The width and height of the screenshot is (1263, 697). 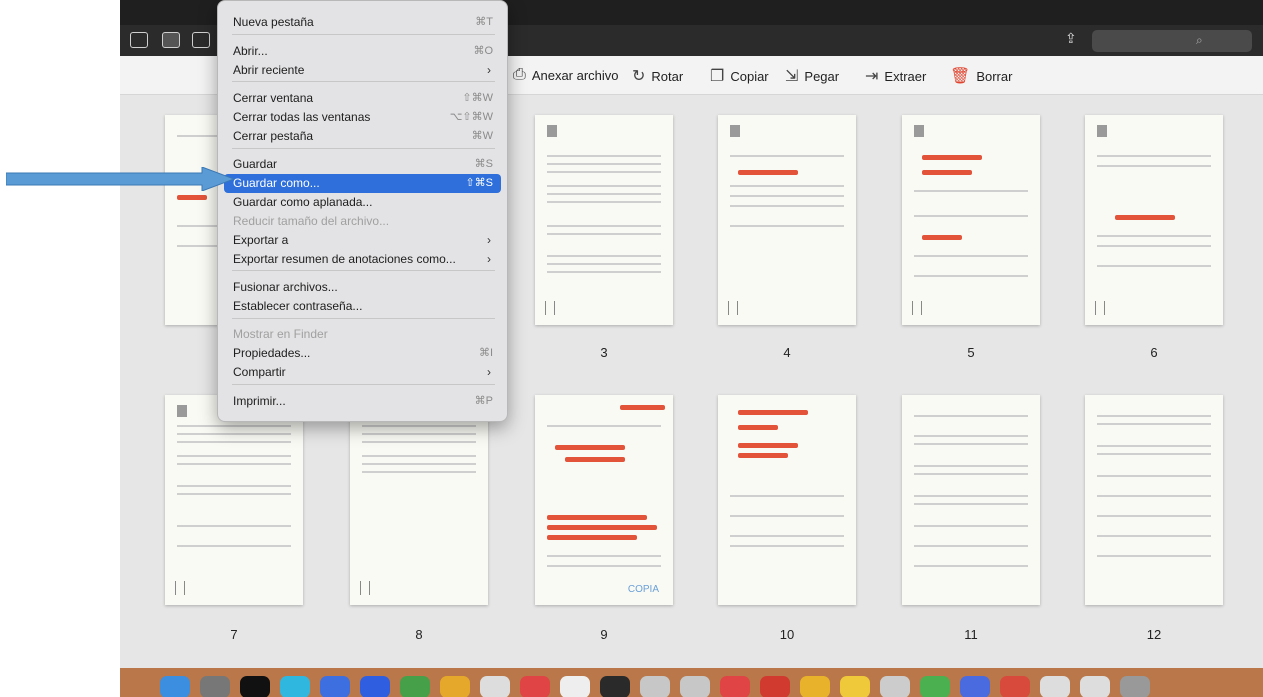 What do you see at coordinates (139, 40) in the screenshot?
I see `sidebar-toggle-icon` at bounding box center [139, 40].